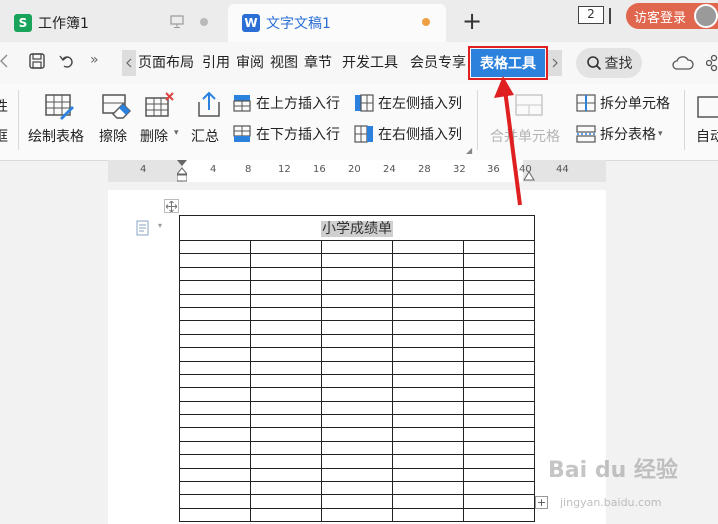  Describe the element at coordinates (712, 63) in the screenshot. I see `share-icon` at that location.